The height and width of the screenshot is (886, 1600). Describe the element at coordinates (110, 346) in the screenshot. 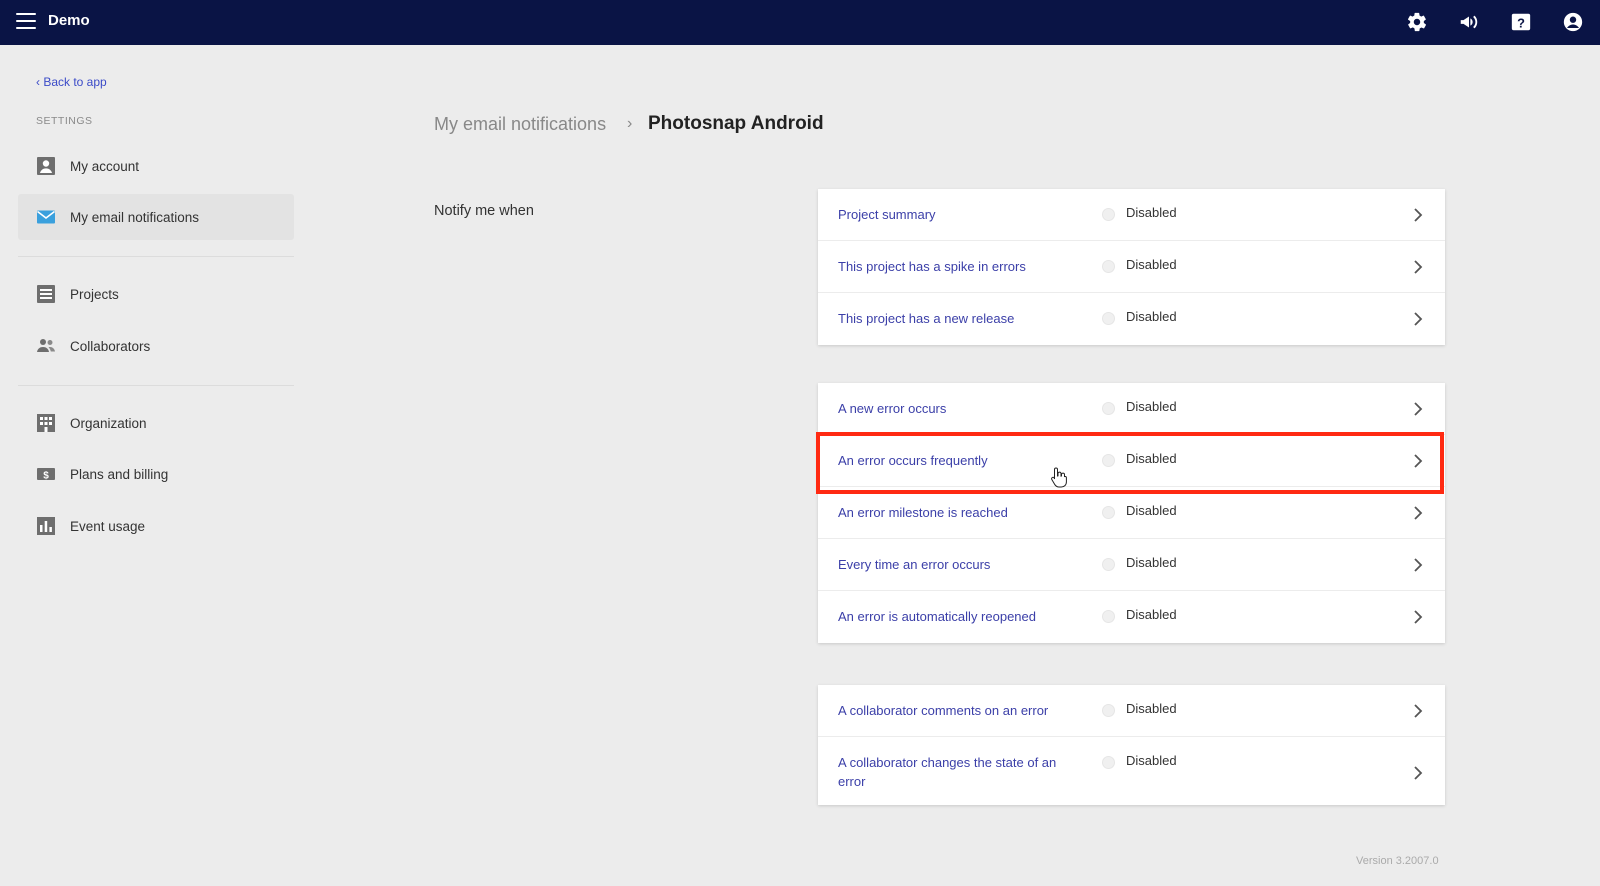

I see `sidebar-item-label: Collaborators` at that location.